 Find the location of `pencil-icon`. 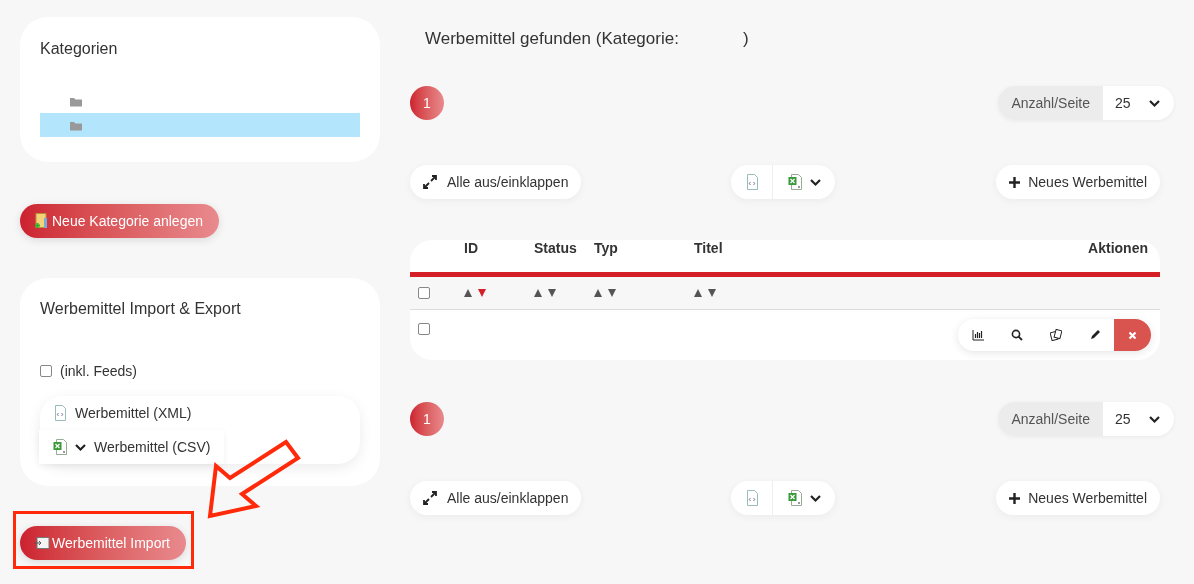

pencil-icon is located at coordinates (1094, 335).